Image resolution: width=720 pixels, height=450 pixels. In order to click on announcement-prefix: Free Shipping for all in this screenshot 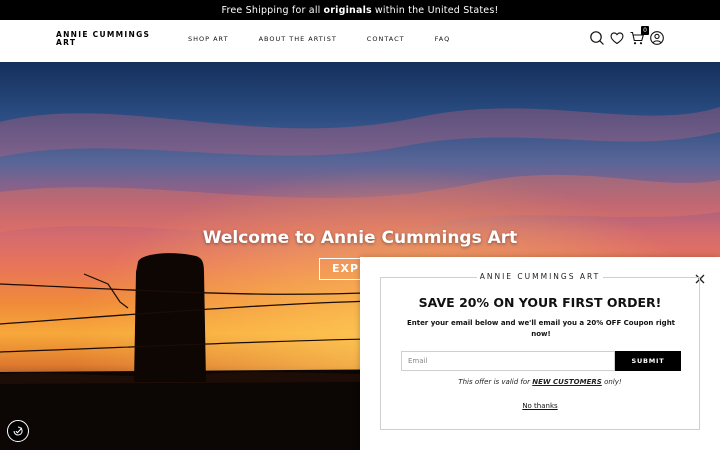, I will do `click(271, 10)`.